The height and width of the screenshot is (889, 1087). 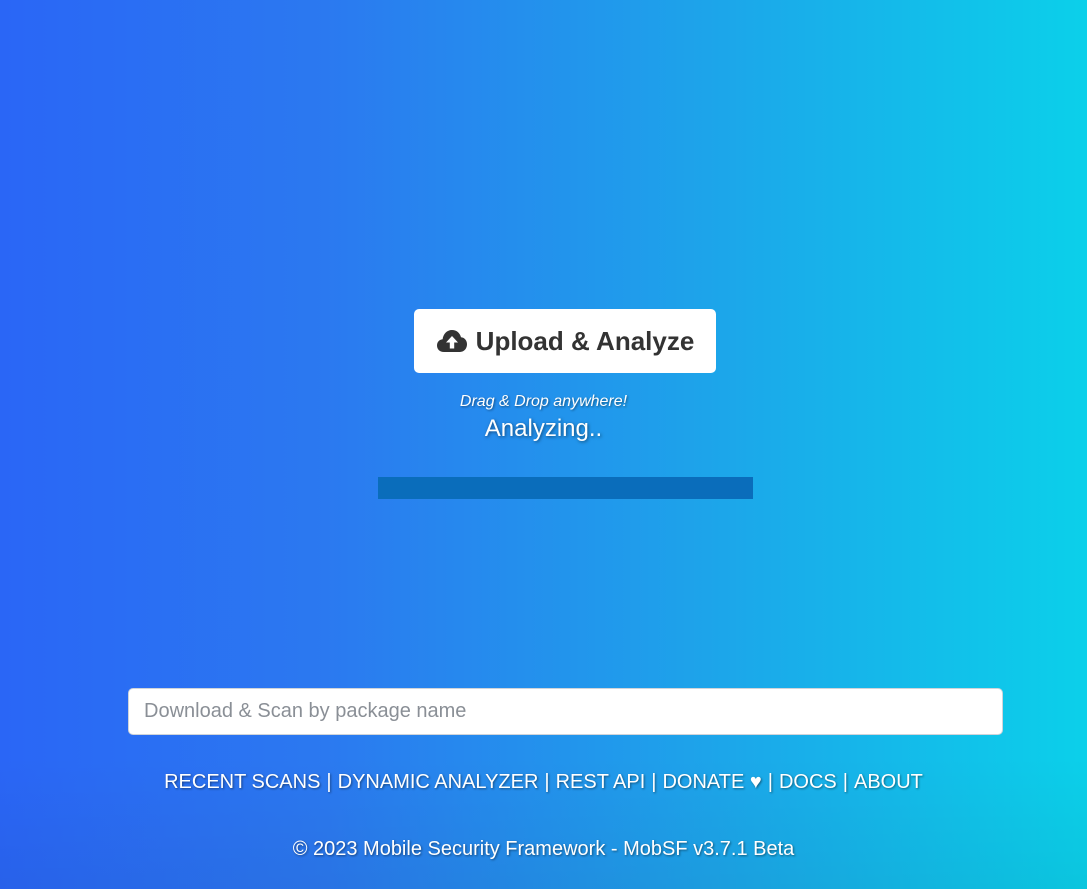 What do you see at coordinates (452, 341) in the screenshot?
I see `cloud-upload-icon` at bounding box center [452, 341].